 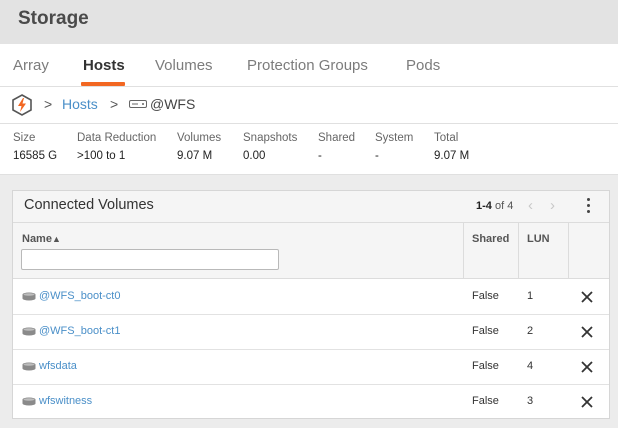 I want to click on next-page-button: ›, so click(x=552, y=205).